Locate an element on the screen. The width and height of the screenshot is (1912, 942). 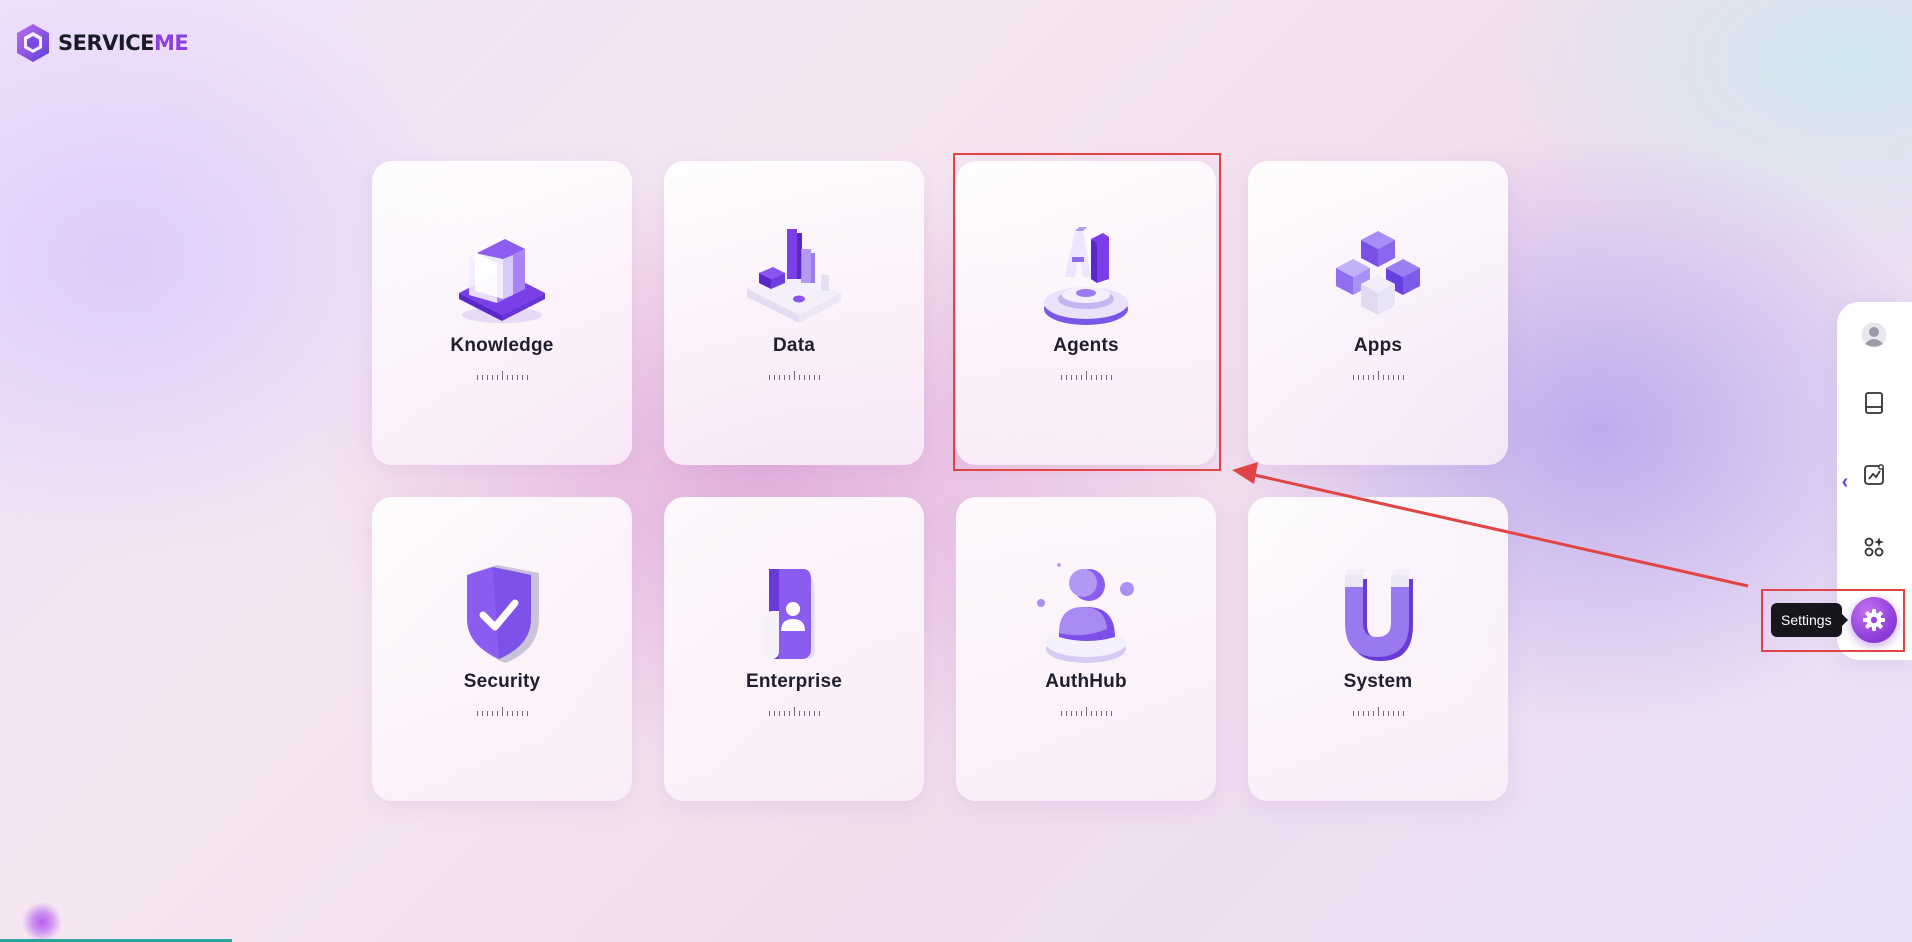
module-label: Data is located at coordinates (794, 345).